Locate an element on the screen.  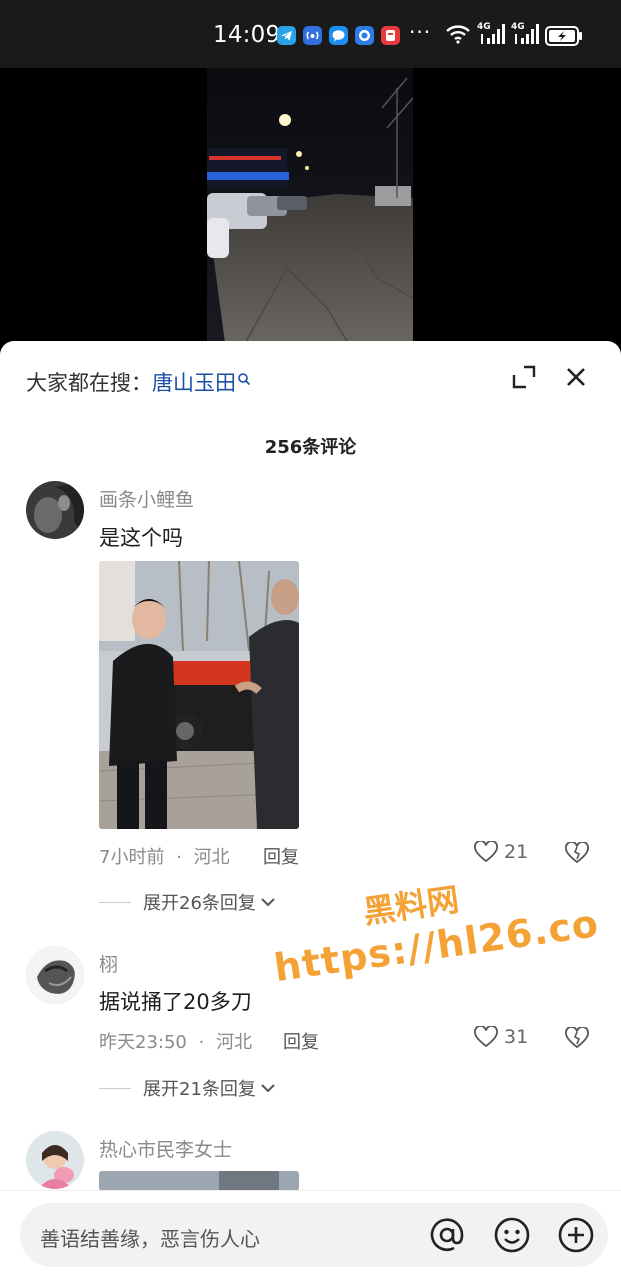
watermark-title: 黑料网 is located at coordinates (411, 906).